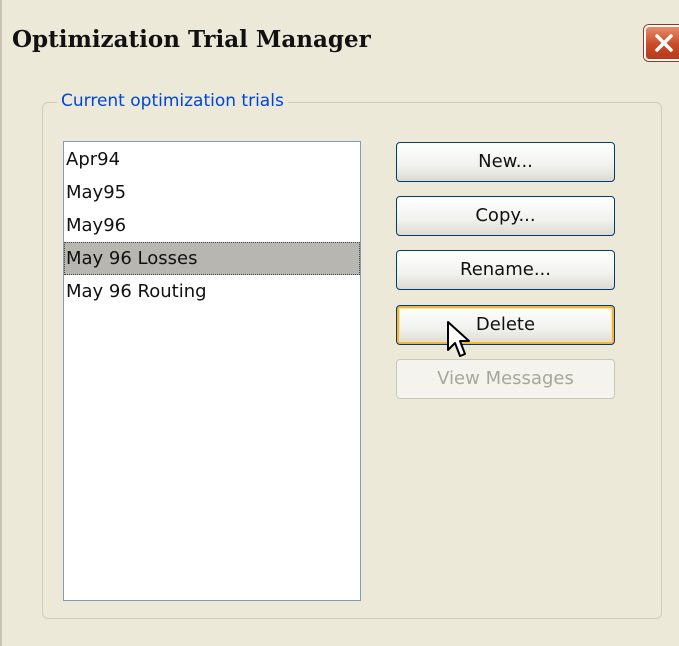 This screenshot has height=646, width=679. I want to click on list-item-selected: May 96 Losses, so click(212, 258).